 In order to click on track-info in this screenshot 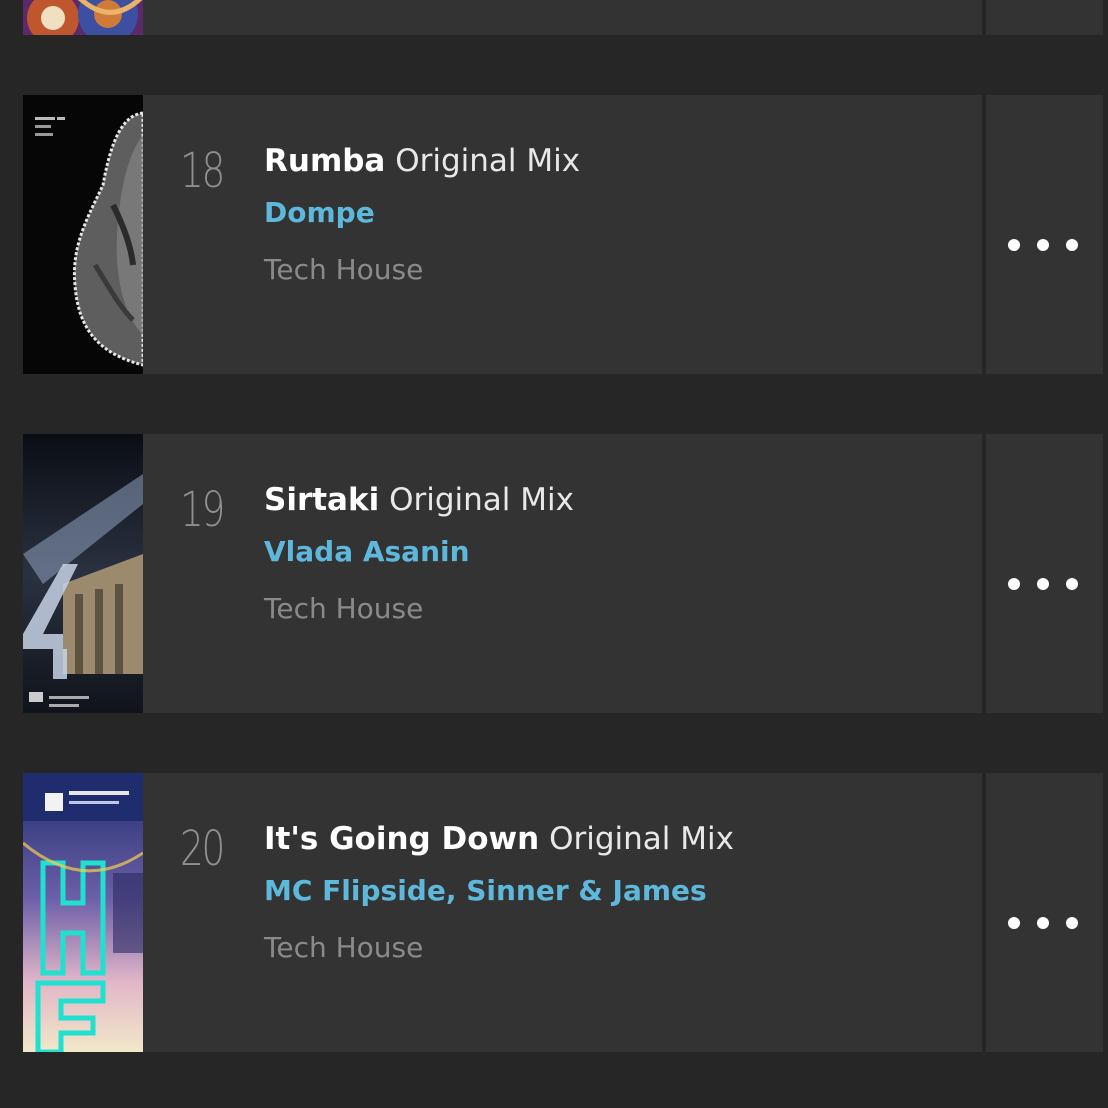, I will do `click(562, 17)`.